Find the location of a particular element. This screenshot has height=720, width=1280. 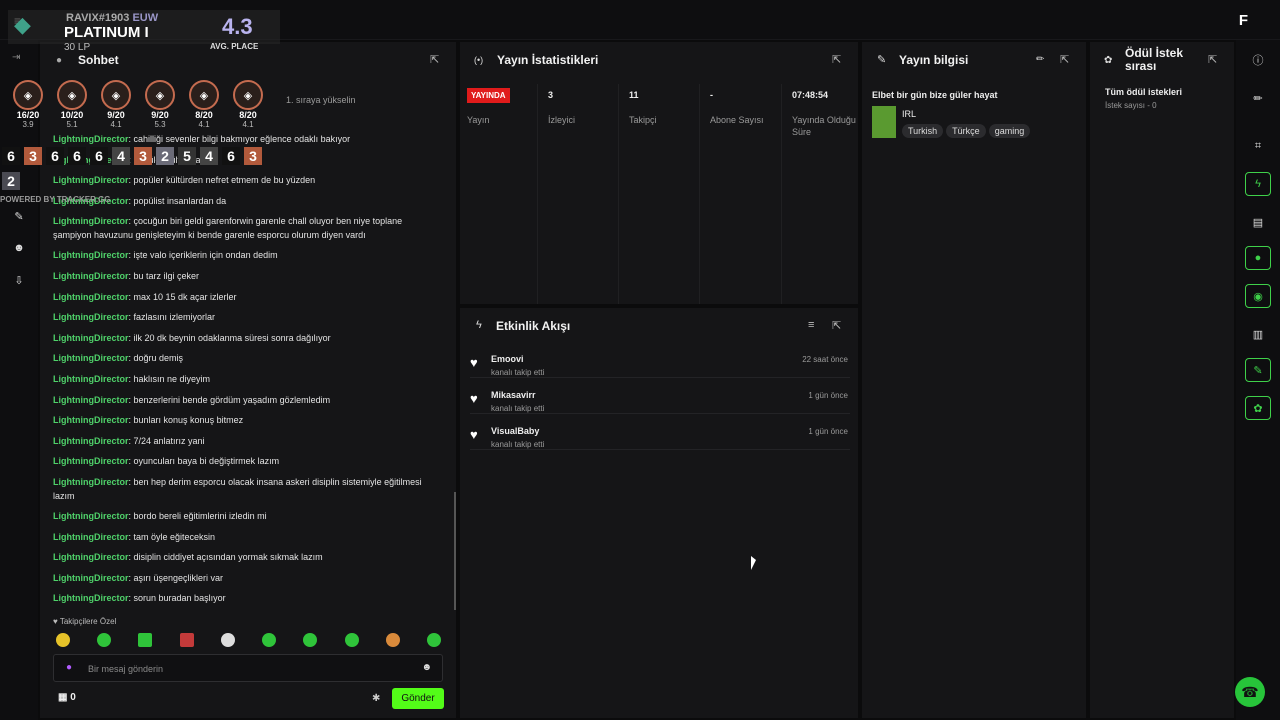

edit-icon: ✏ is located at coordinates (1040, 59).